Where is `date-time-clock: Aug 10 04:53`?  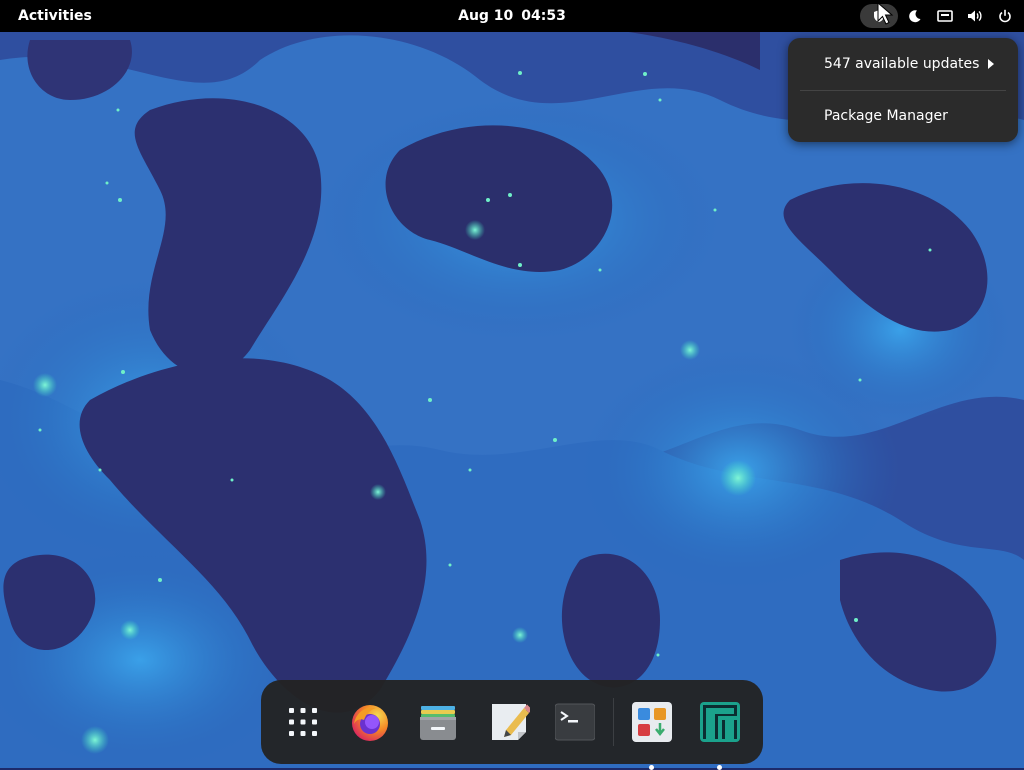
date-time-clock: Aug 10 04:53 is located at coordinates (512, 16).